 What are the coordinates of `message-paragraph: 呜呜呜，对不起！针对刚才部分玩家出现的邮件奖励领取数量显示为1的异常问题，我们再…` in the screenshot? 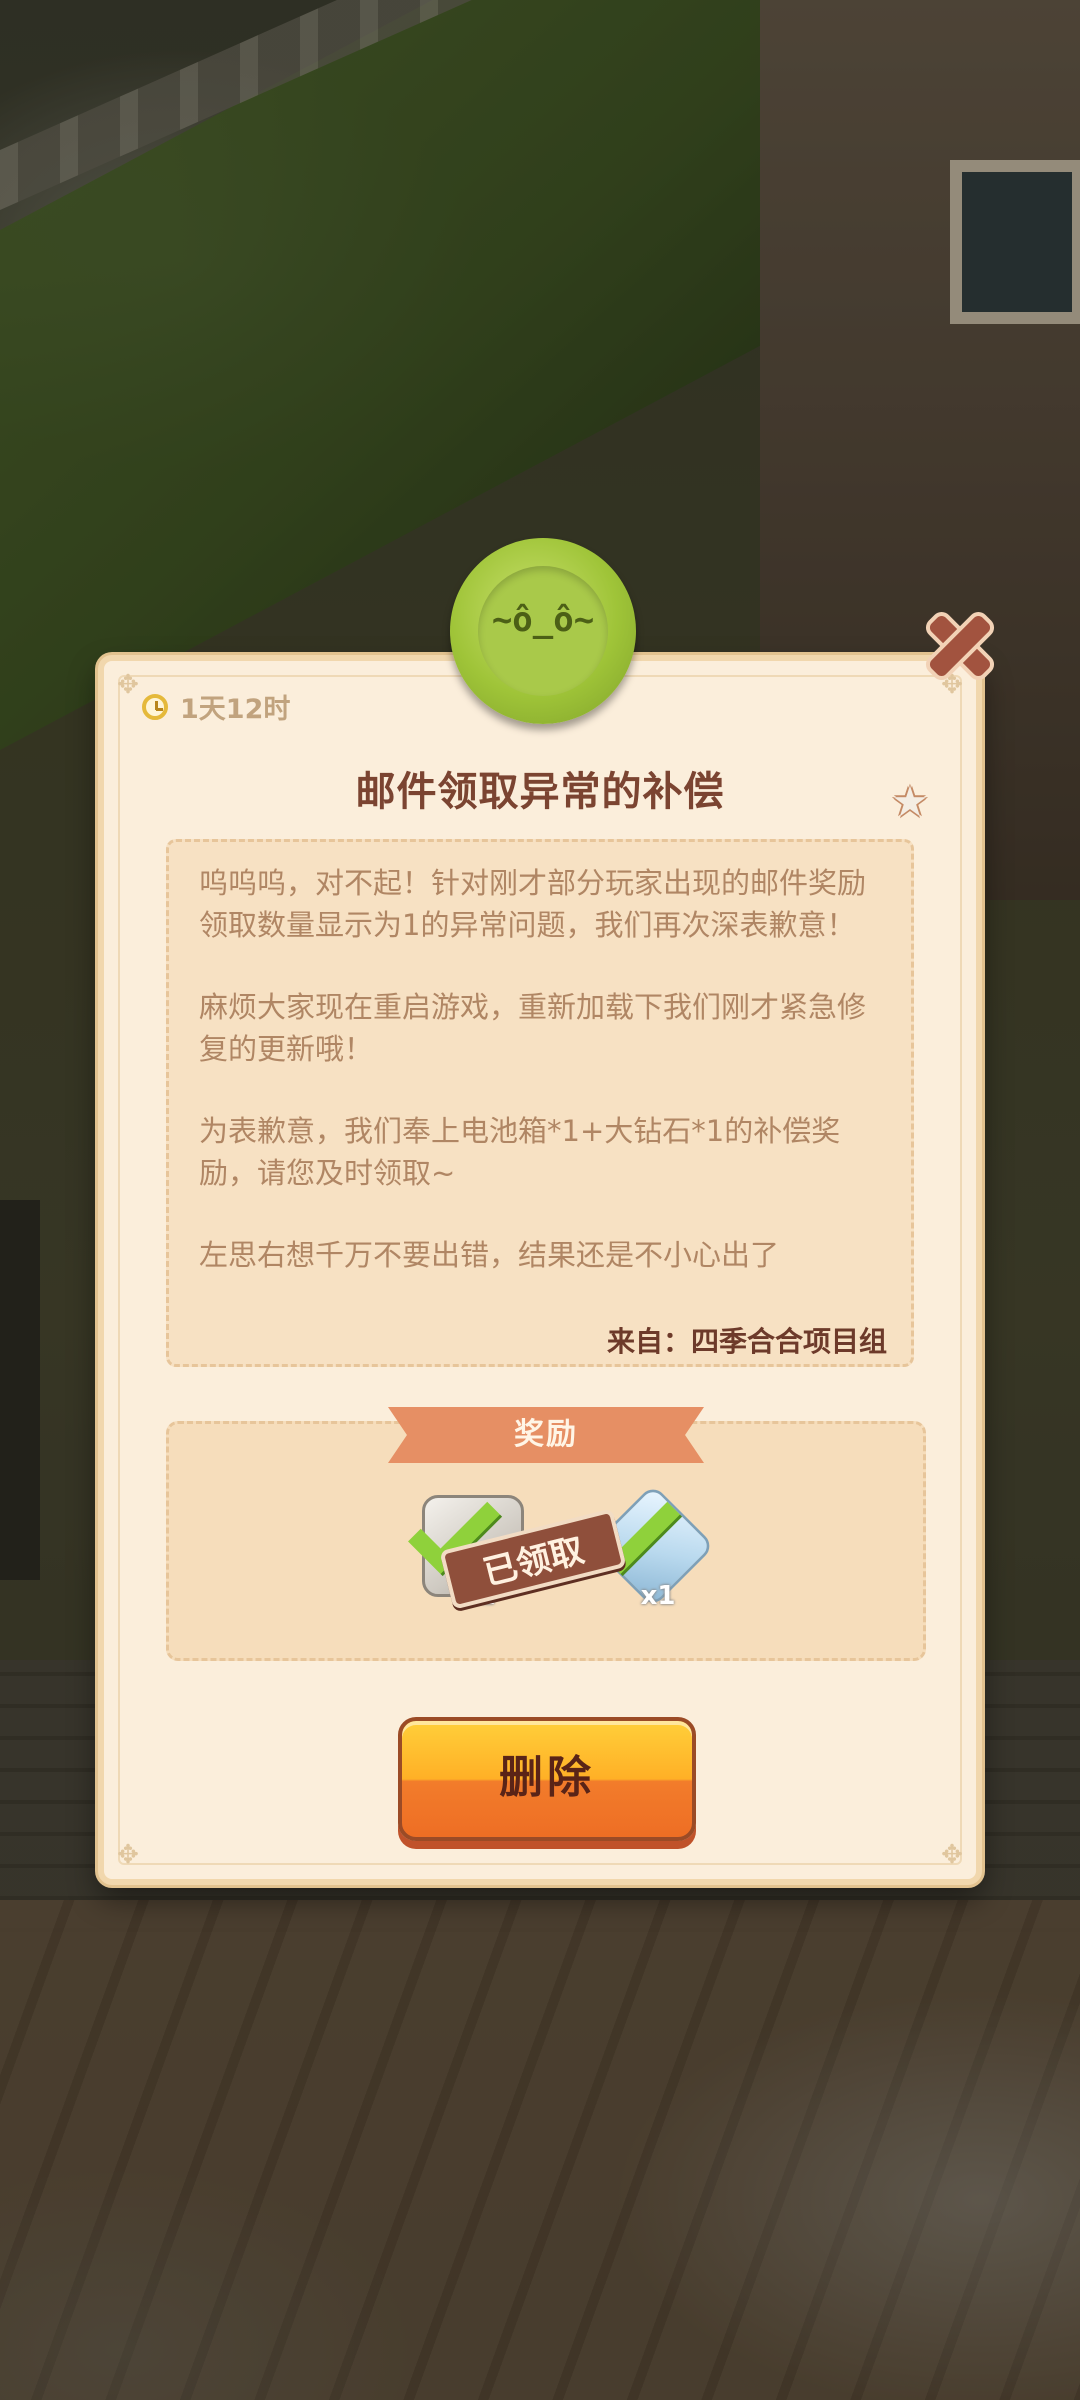 It's located at (533, 904).